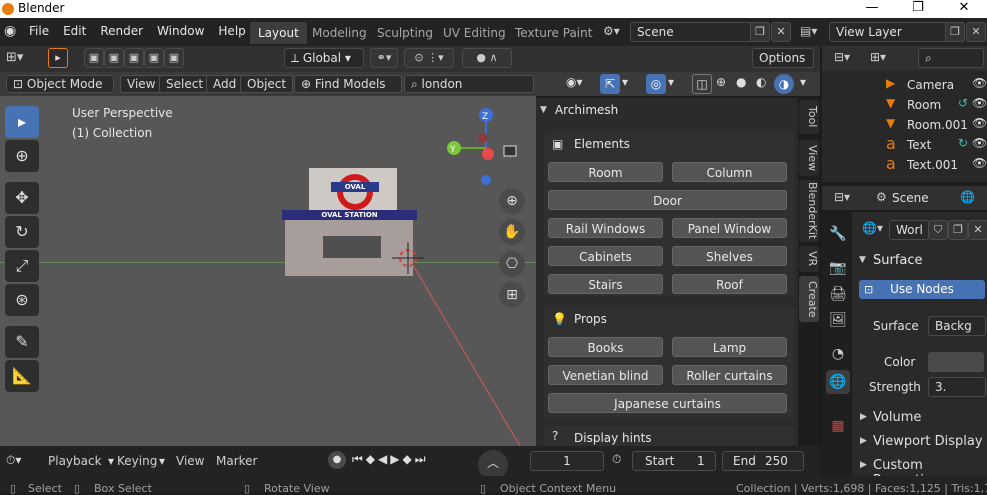 This screenshot has height=495, width=987. What do you see at coordinates (863, 417) in the screenshot?
I see `volume-expand-icon: ▶` at bounding box center [863, 417].